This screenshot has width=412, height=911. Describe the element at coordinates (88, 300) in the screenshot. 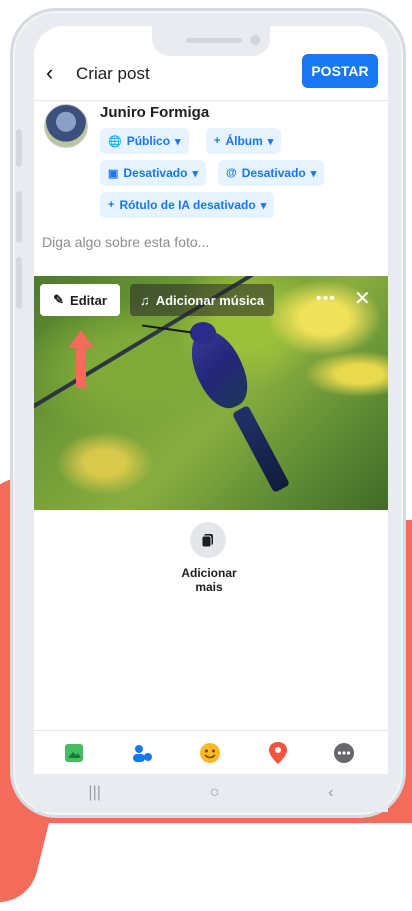

I see `edit-label: Editar` at that location.